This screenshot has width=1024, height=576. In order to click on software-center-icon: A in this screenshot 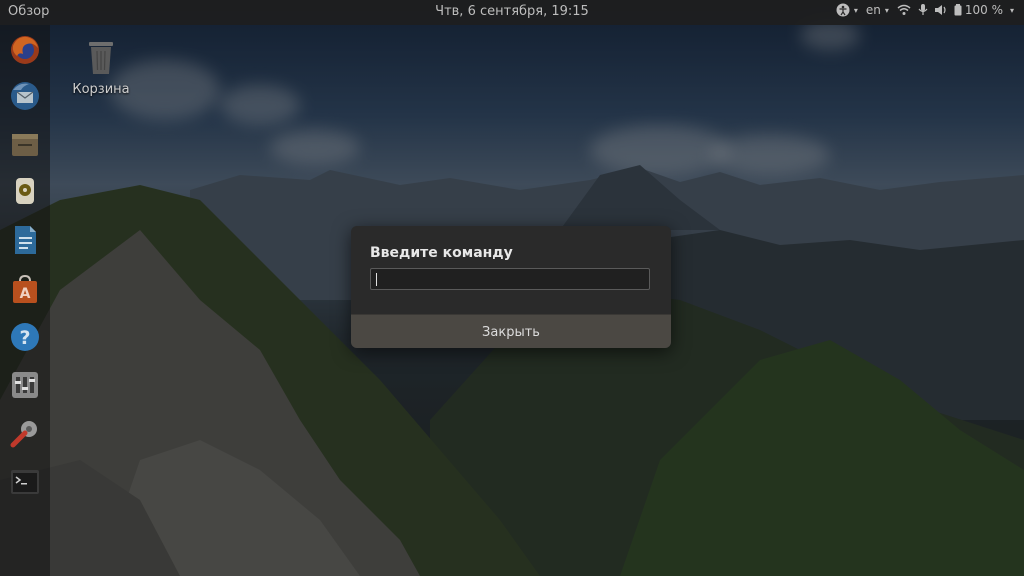, I will do `click(25, 288)`.